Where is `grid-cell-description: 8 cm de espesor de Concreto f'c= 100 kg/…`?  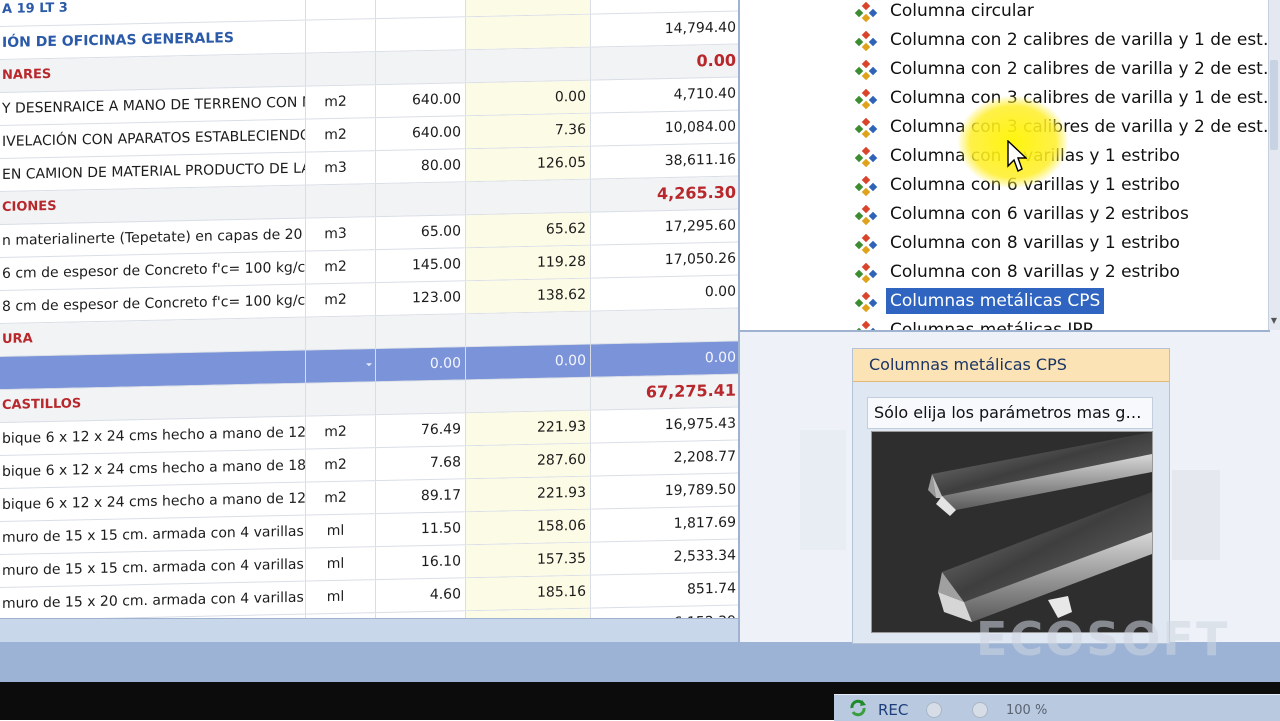
grid-cell-description: 8 cm de espesor de Concreto f'c= 100 kg/… is located at coordinates (153, 303).